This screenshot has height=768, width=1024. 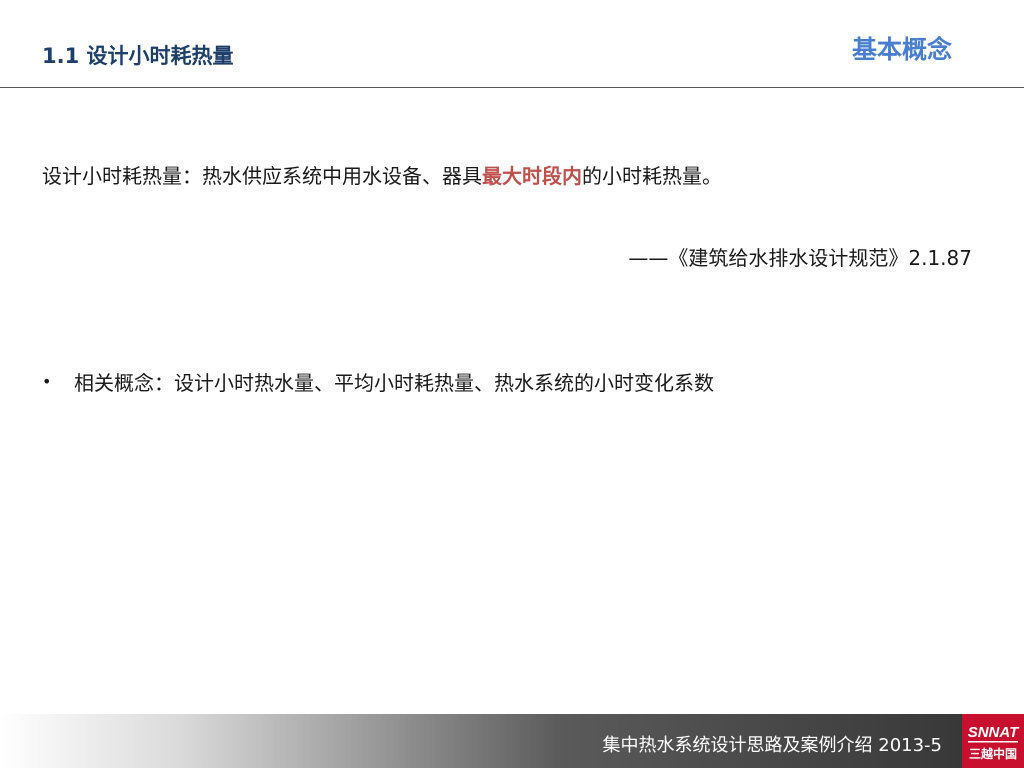 What do you see at coordinates (994, 732) in the screenshot?
I see `logo-text-top: SNNAT` at bounding box center [994, 732].